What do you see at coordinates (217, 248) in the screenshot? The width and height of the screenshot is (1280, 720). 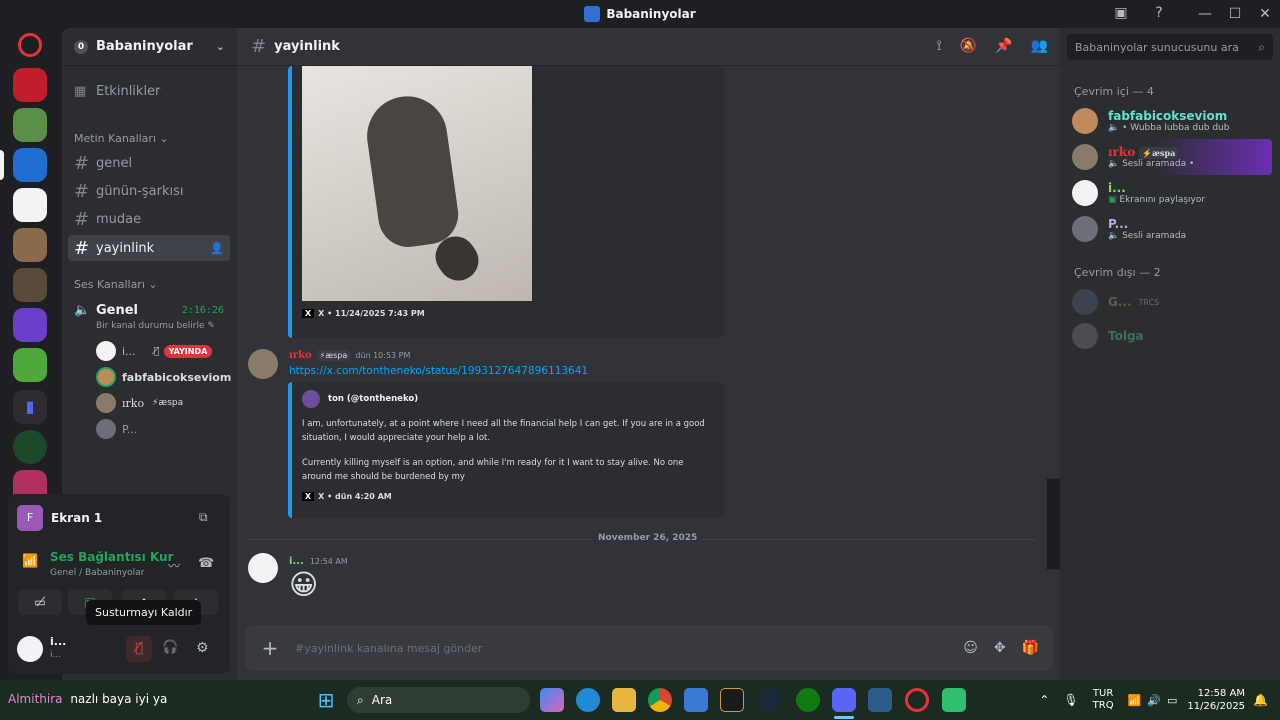 I see `add-member-icon: 👤` at bounding box center [217, 248].